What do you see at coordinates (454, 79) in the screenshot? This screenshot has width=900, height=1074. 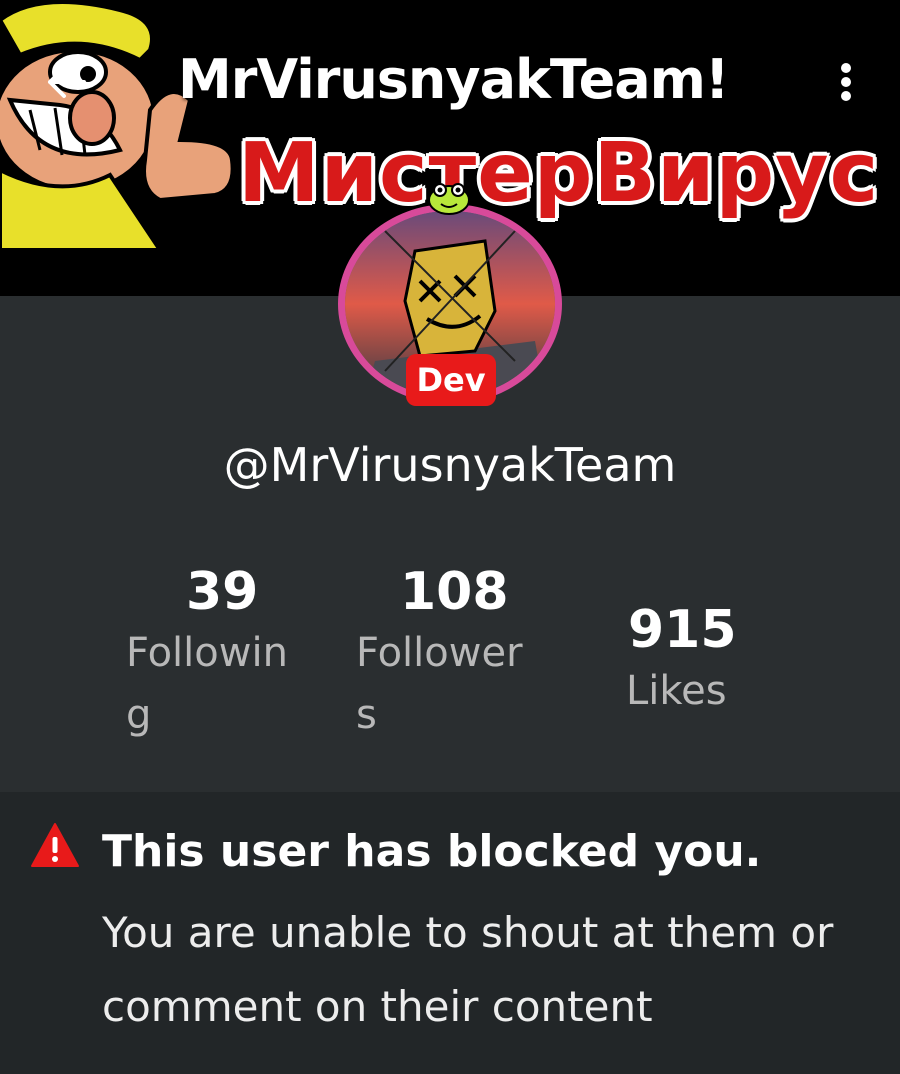 I see `page-title: MrVirusnyakTeam!` at bounding box center [454, 79].